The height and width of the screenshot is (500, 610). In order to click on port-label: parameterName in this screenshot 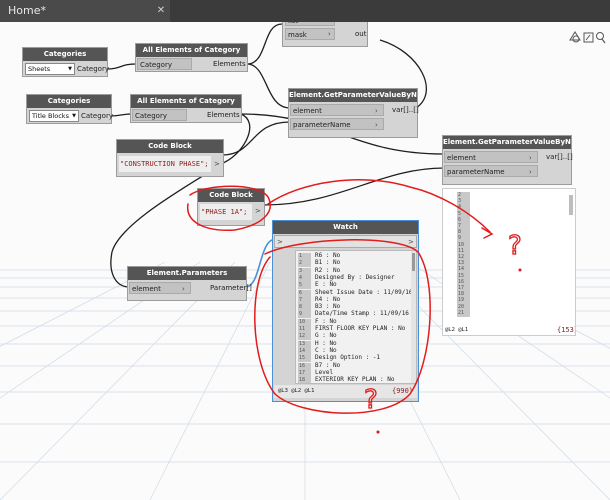, I will do `click(476, 172)`.